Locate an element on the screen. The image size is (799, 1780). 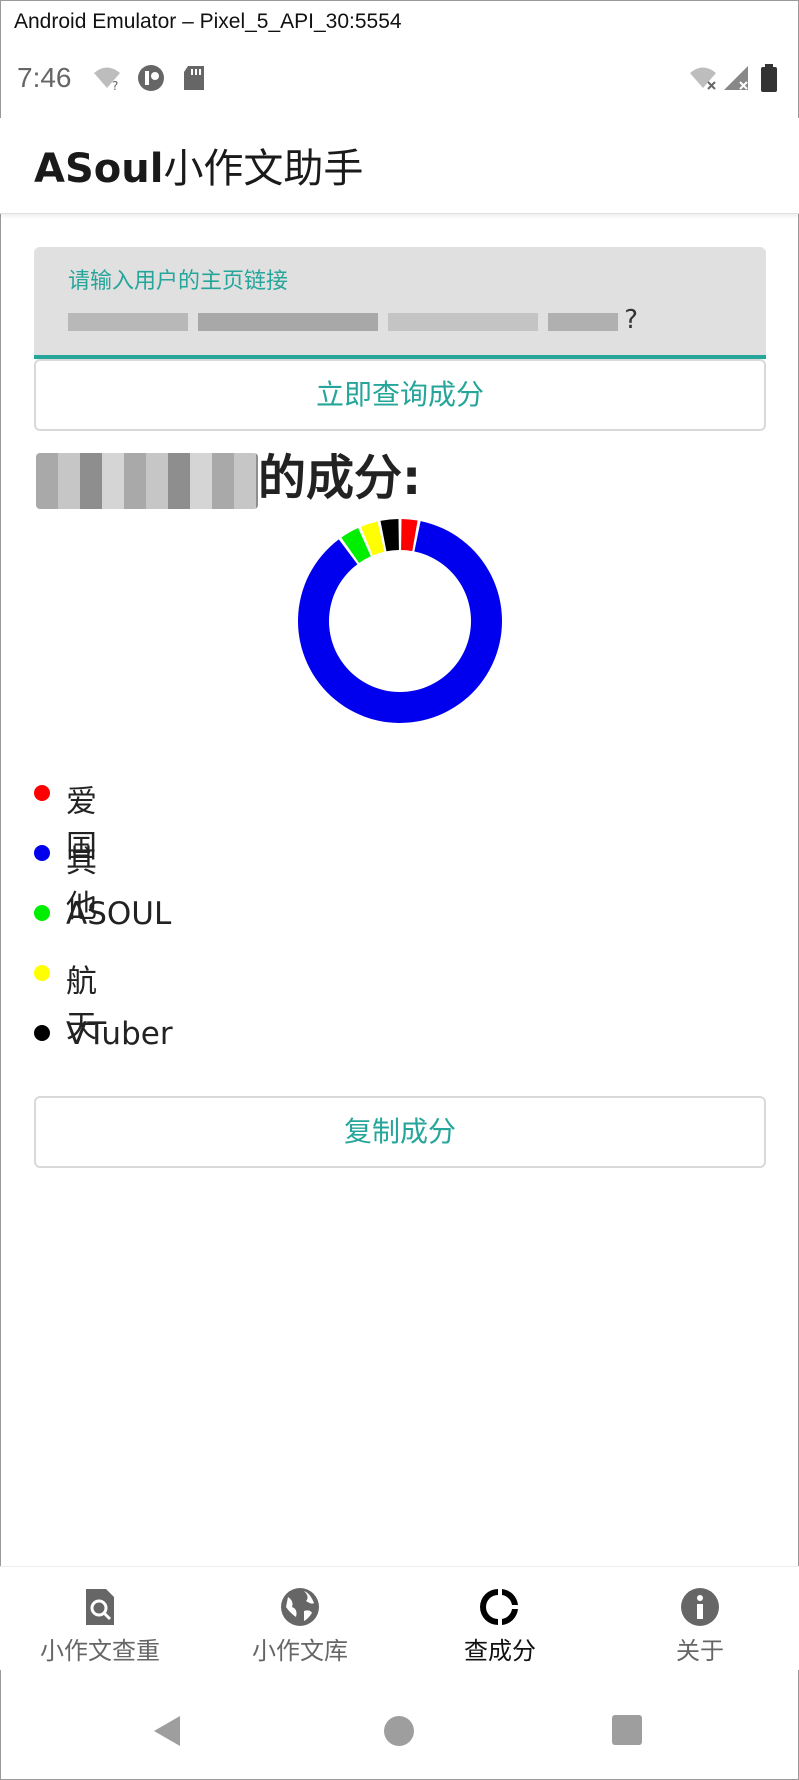
status-bar: 7:46 ? is located at coordinates (399, 78).